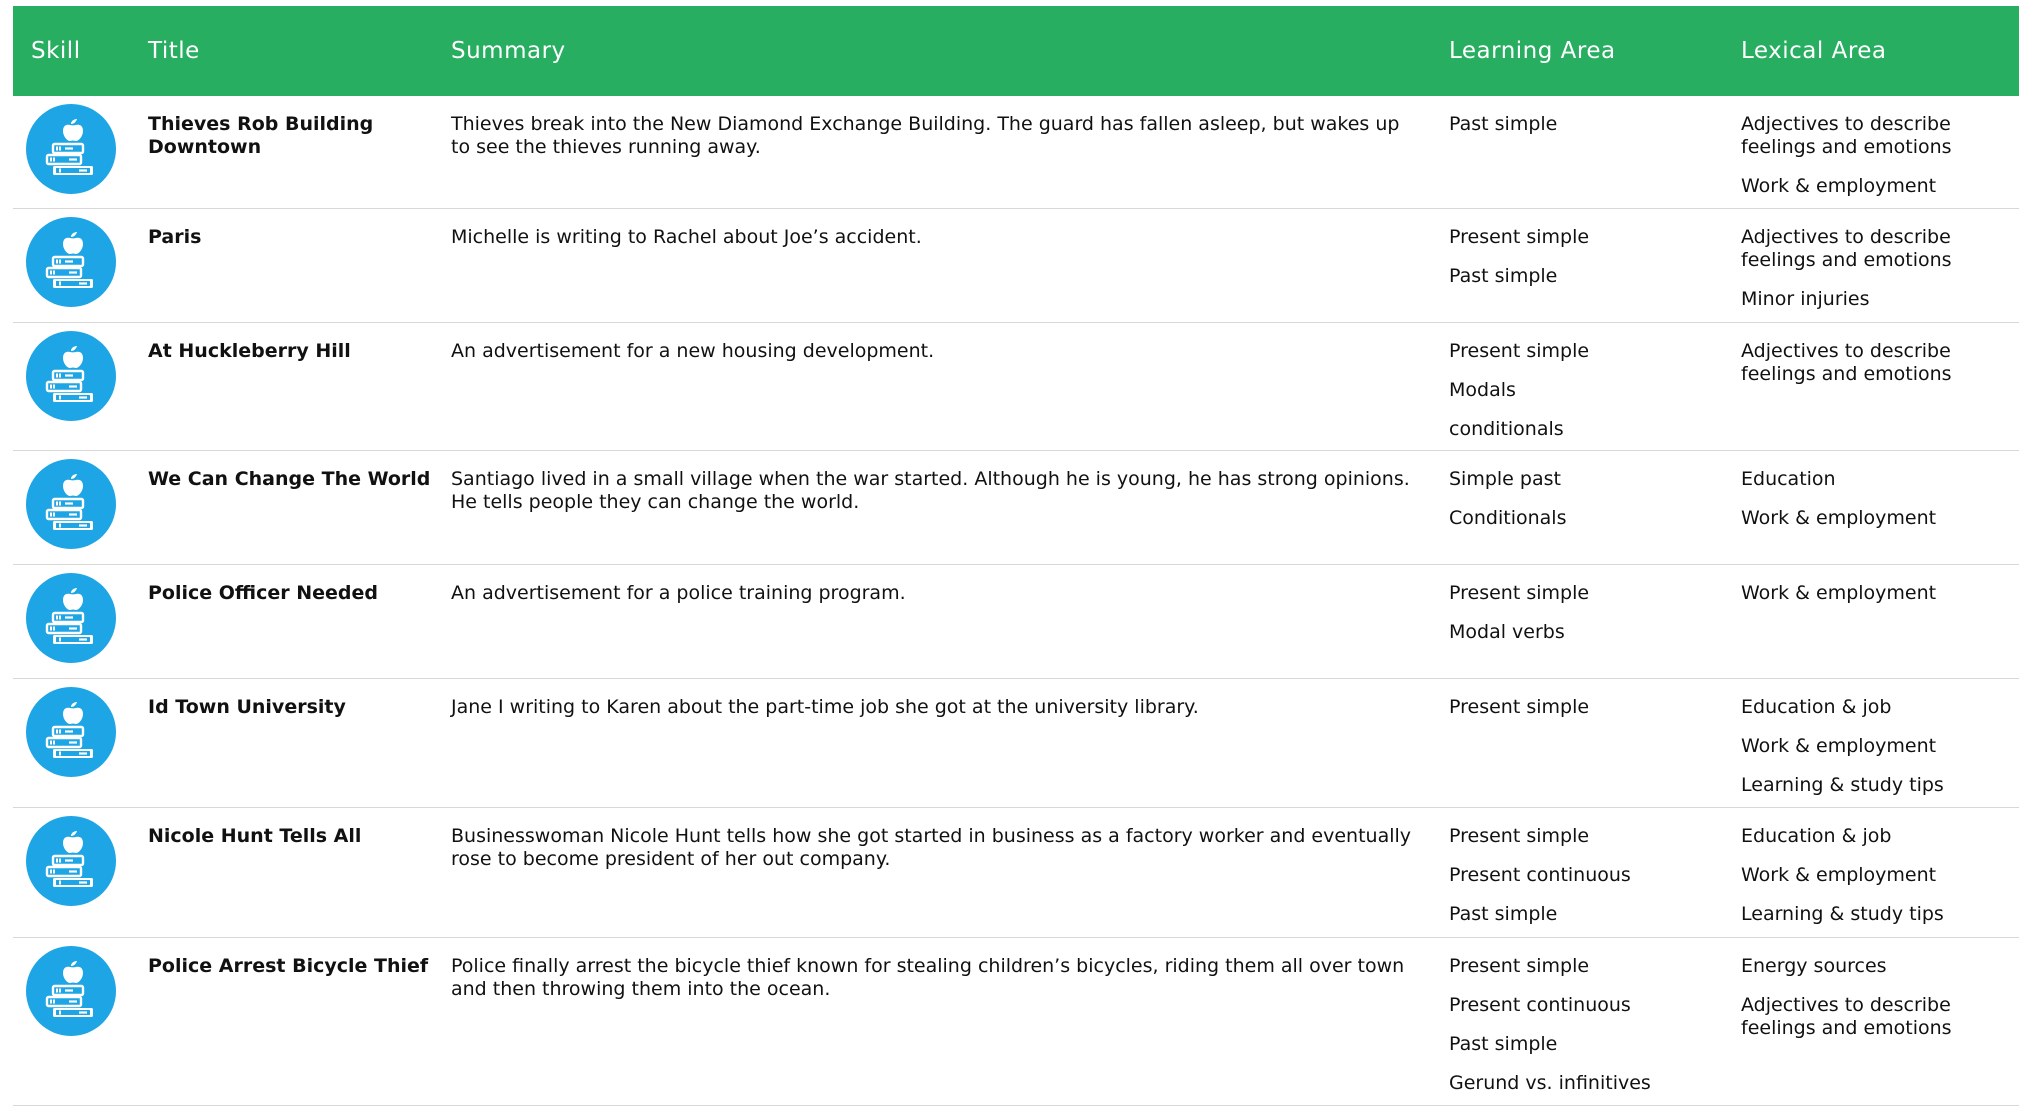 The image size is (2024, 1106). Describe the element at coordinates (255, 836) in the screenshot. I see `title-cell: Nicole Hunt Tells All` at that location.